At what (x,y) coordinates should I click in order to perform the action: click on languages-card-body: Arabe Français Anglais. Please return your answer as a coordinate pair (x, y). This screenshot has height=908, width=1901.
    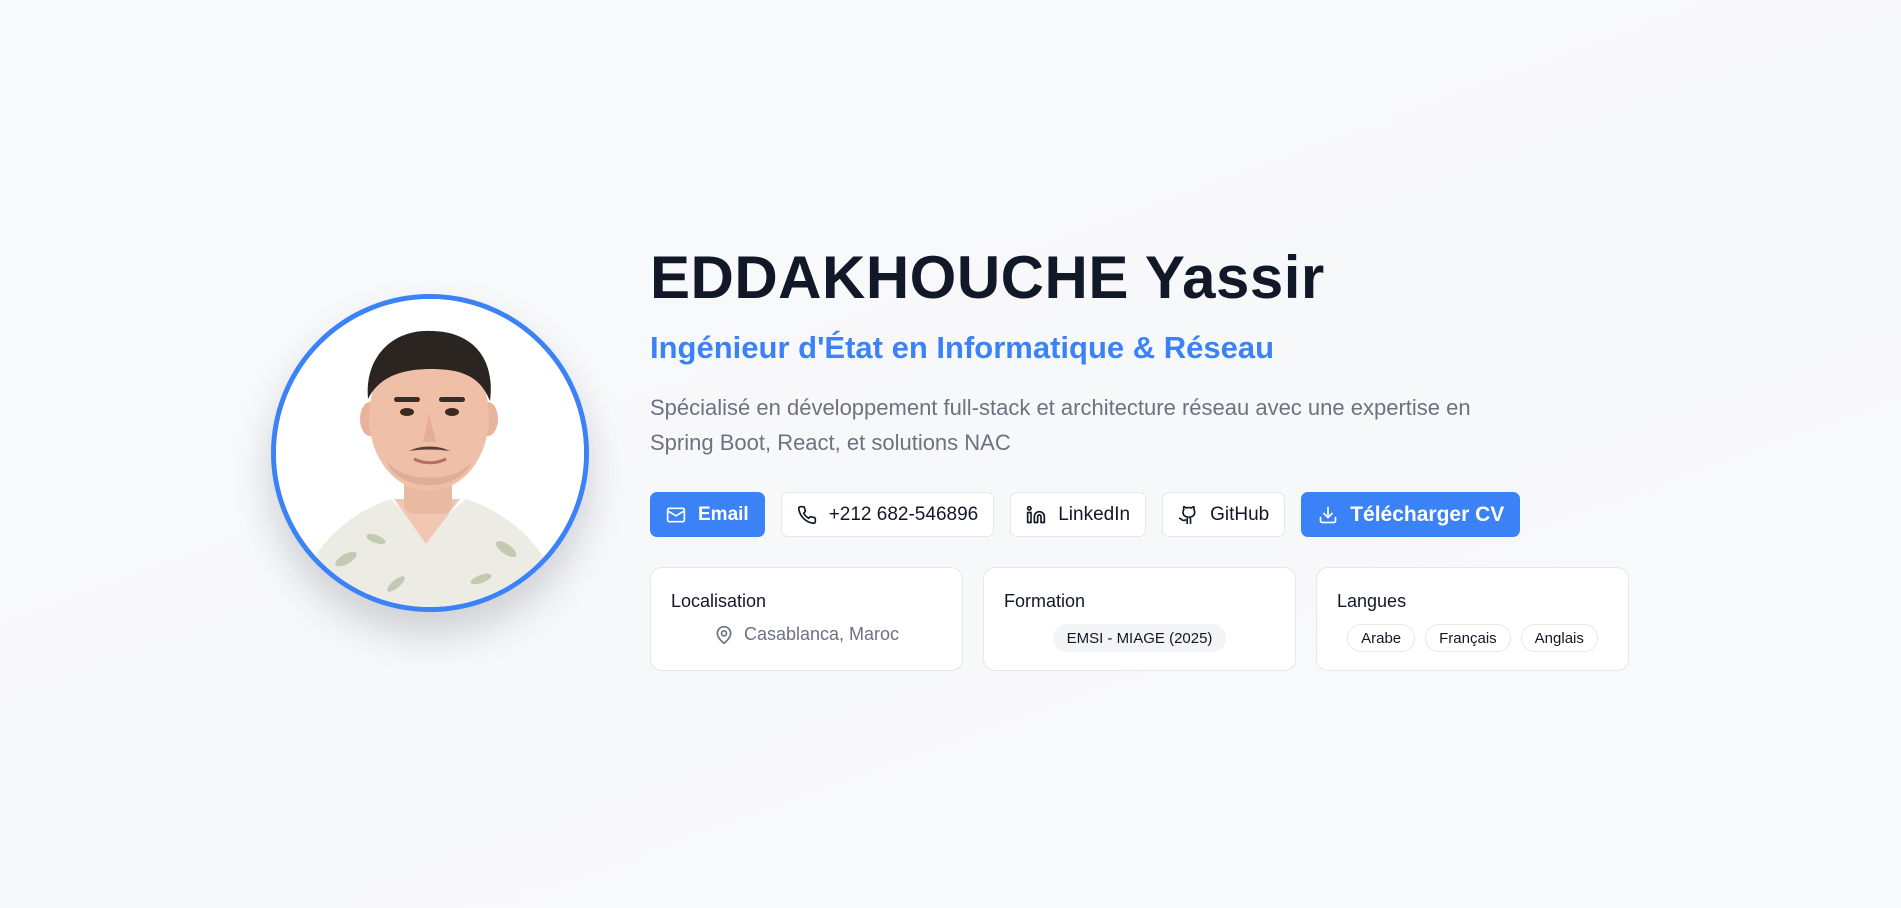
    Looking at the image, I should click on (1472, 638).